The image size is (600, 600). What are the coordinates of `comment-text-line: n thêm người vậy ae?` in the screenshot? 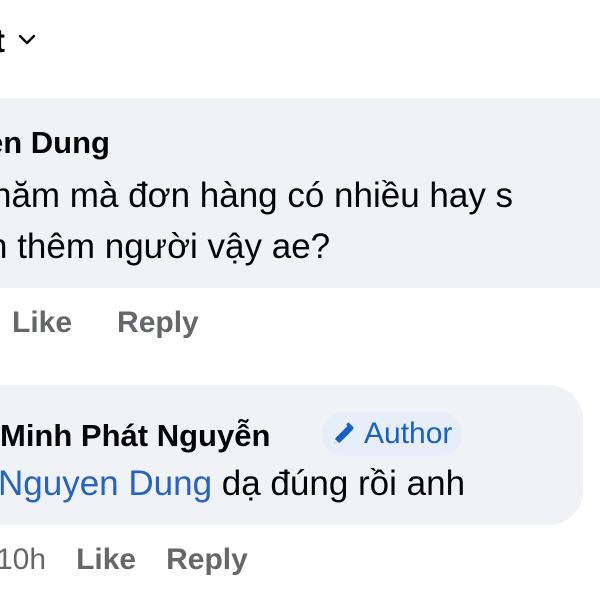 It's located at (165, 246).